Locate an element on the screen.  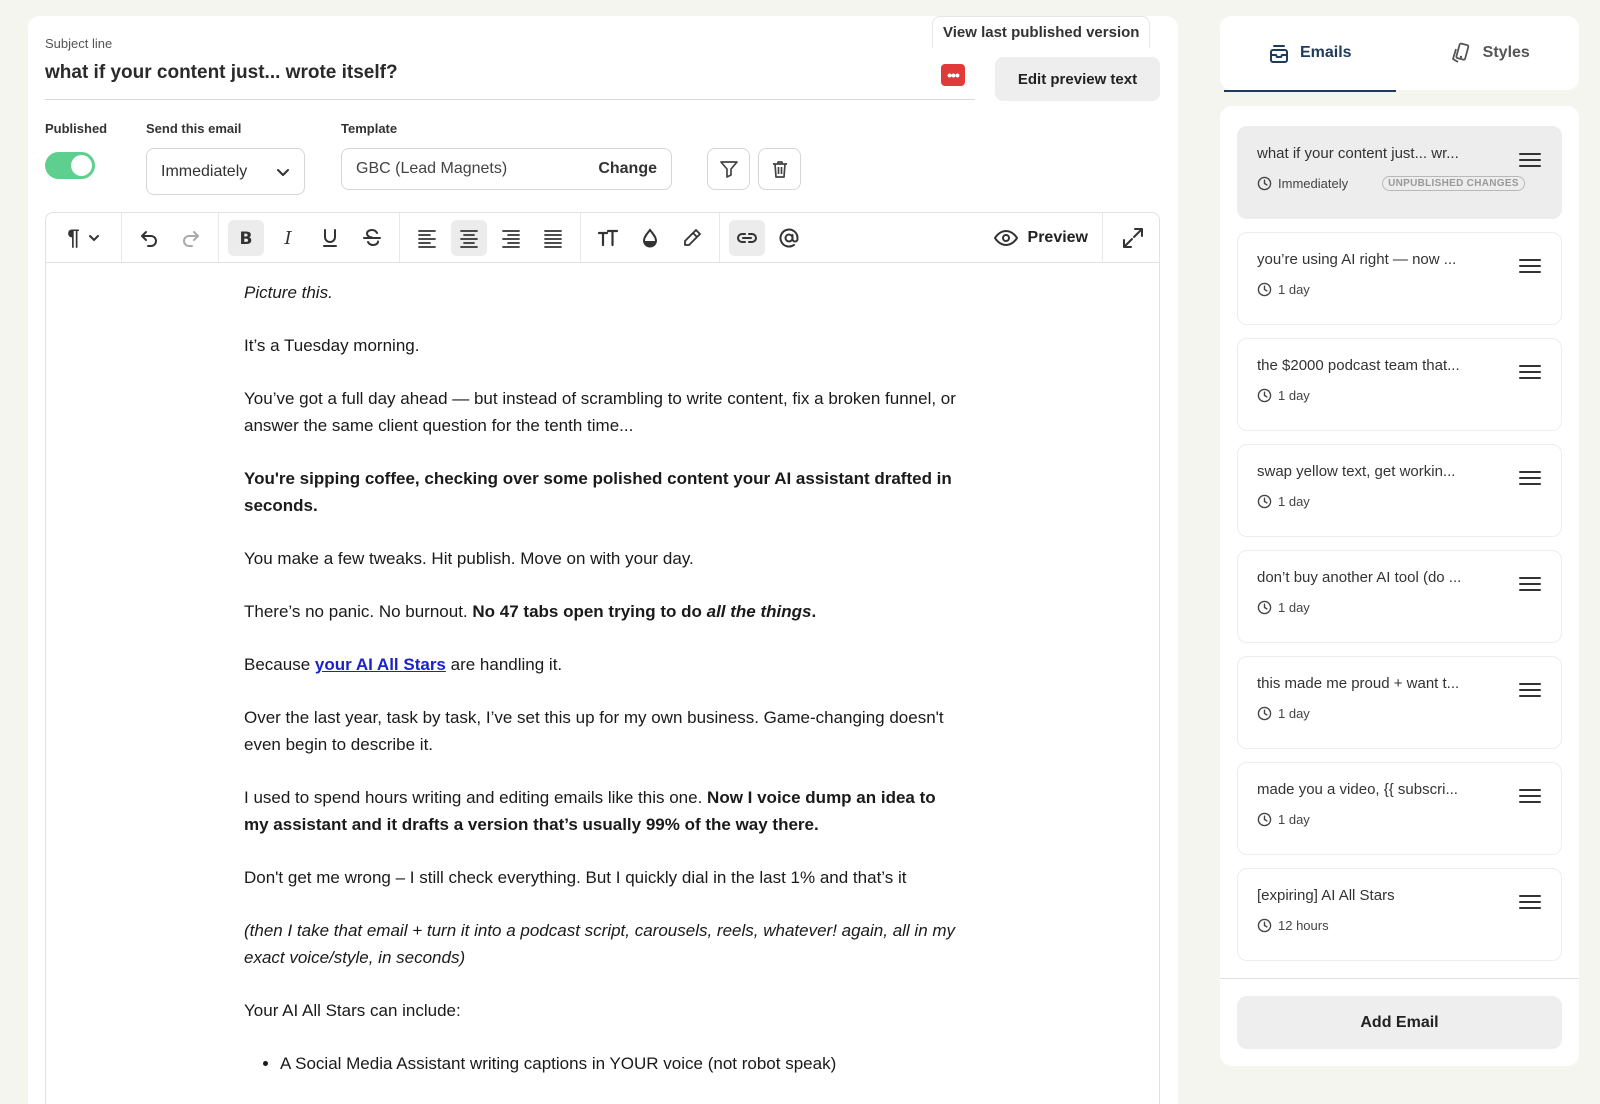
undo-button is located at coordinates (149, 238).